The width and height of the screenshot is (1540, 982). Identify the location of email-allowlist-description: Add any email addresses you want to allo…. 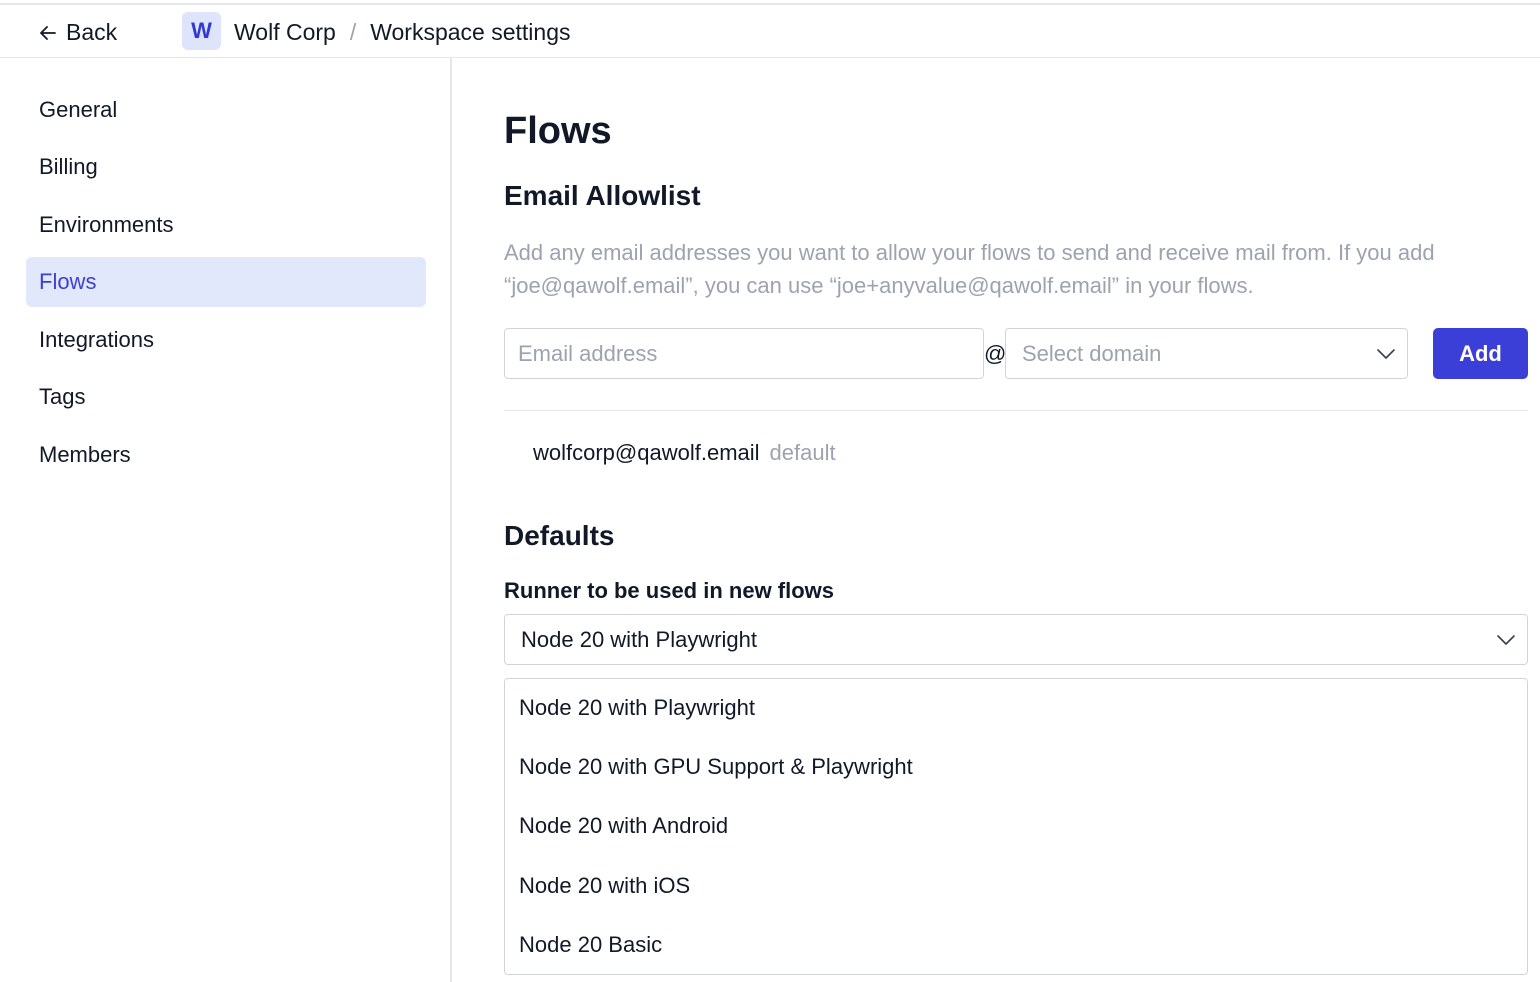
(969, 269).